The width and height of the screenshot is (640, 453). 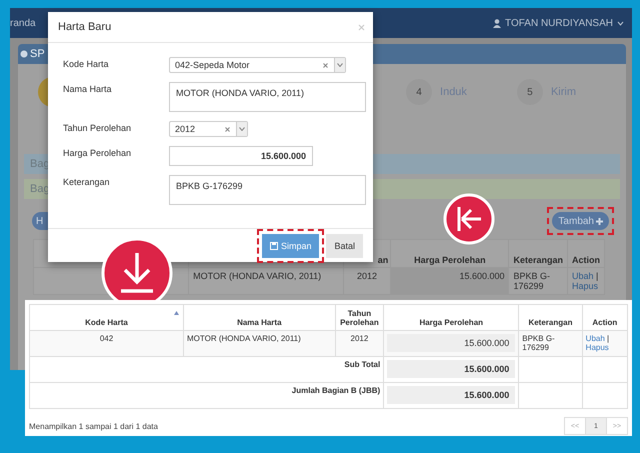 I want to click on text-area: MOTOR (HONDA VARIO, 2011), so click(x=267, y=97).